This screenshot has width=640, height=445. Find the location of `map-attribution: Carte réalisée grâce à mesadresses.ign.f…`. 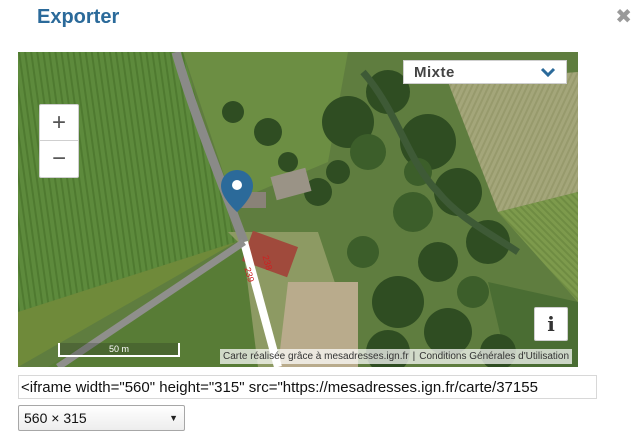

map-attribution: Carte réalisée grâce à mesadresses.ign.f… is located at coordinates (395, 356).